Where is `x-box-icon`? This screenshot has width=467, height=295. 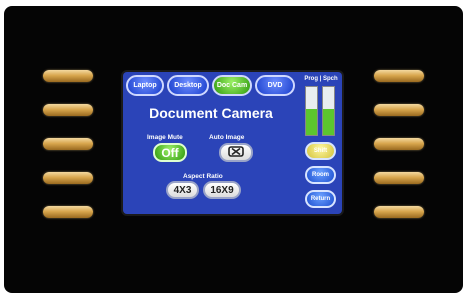 x-box-icon is located at coordinates (236, 152).